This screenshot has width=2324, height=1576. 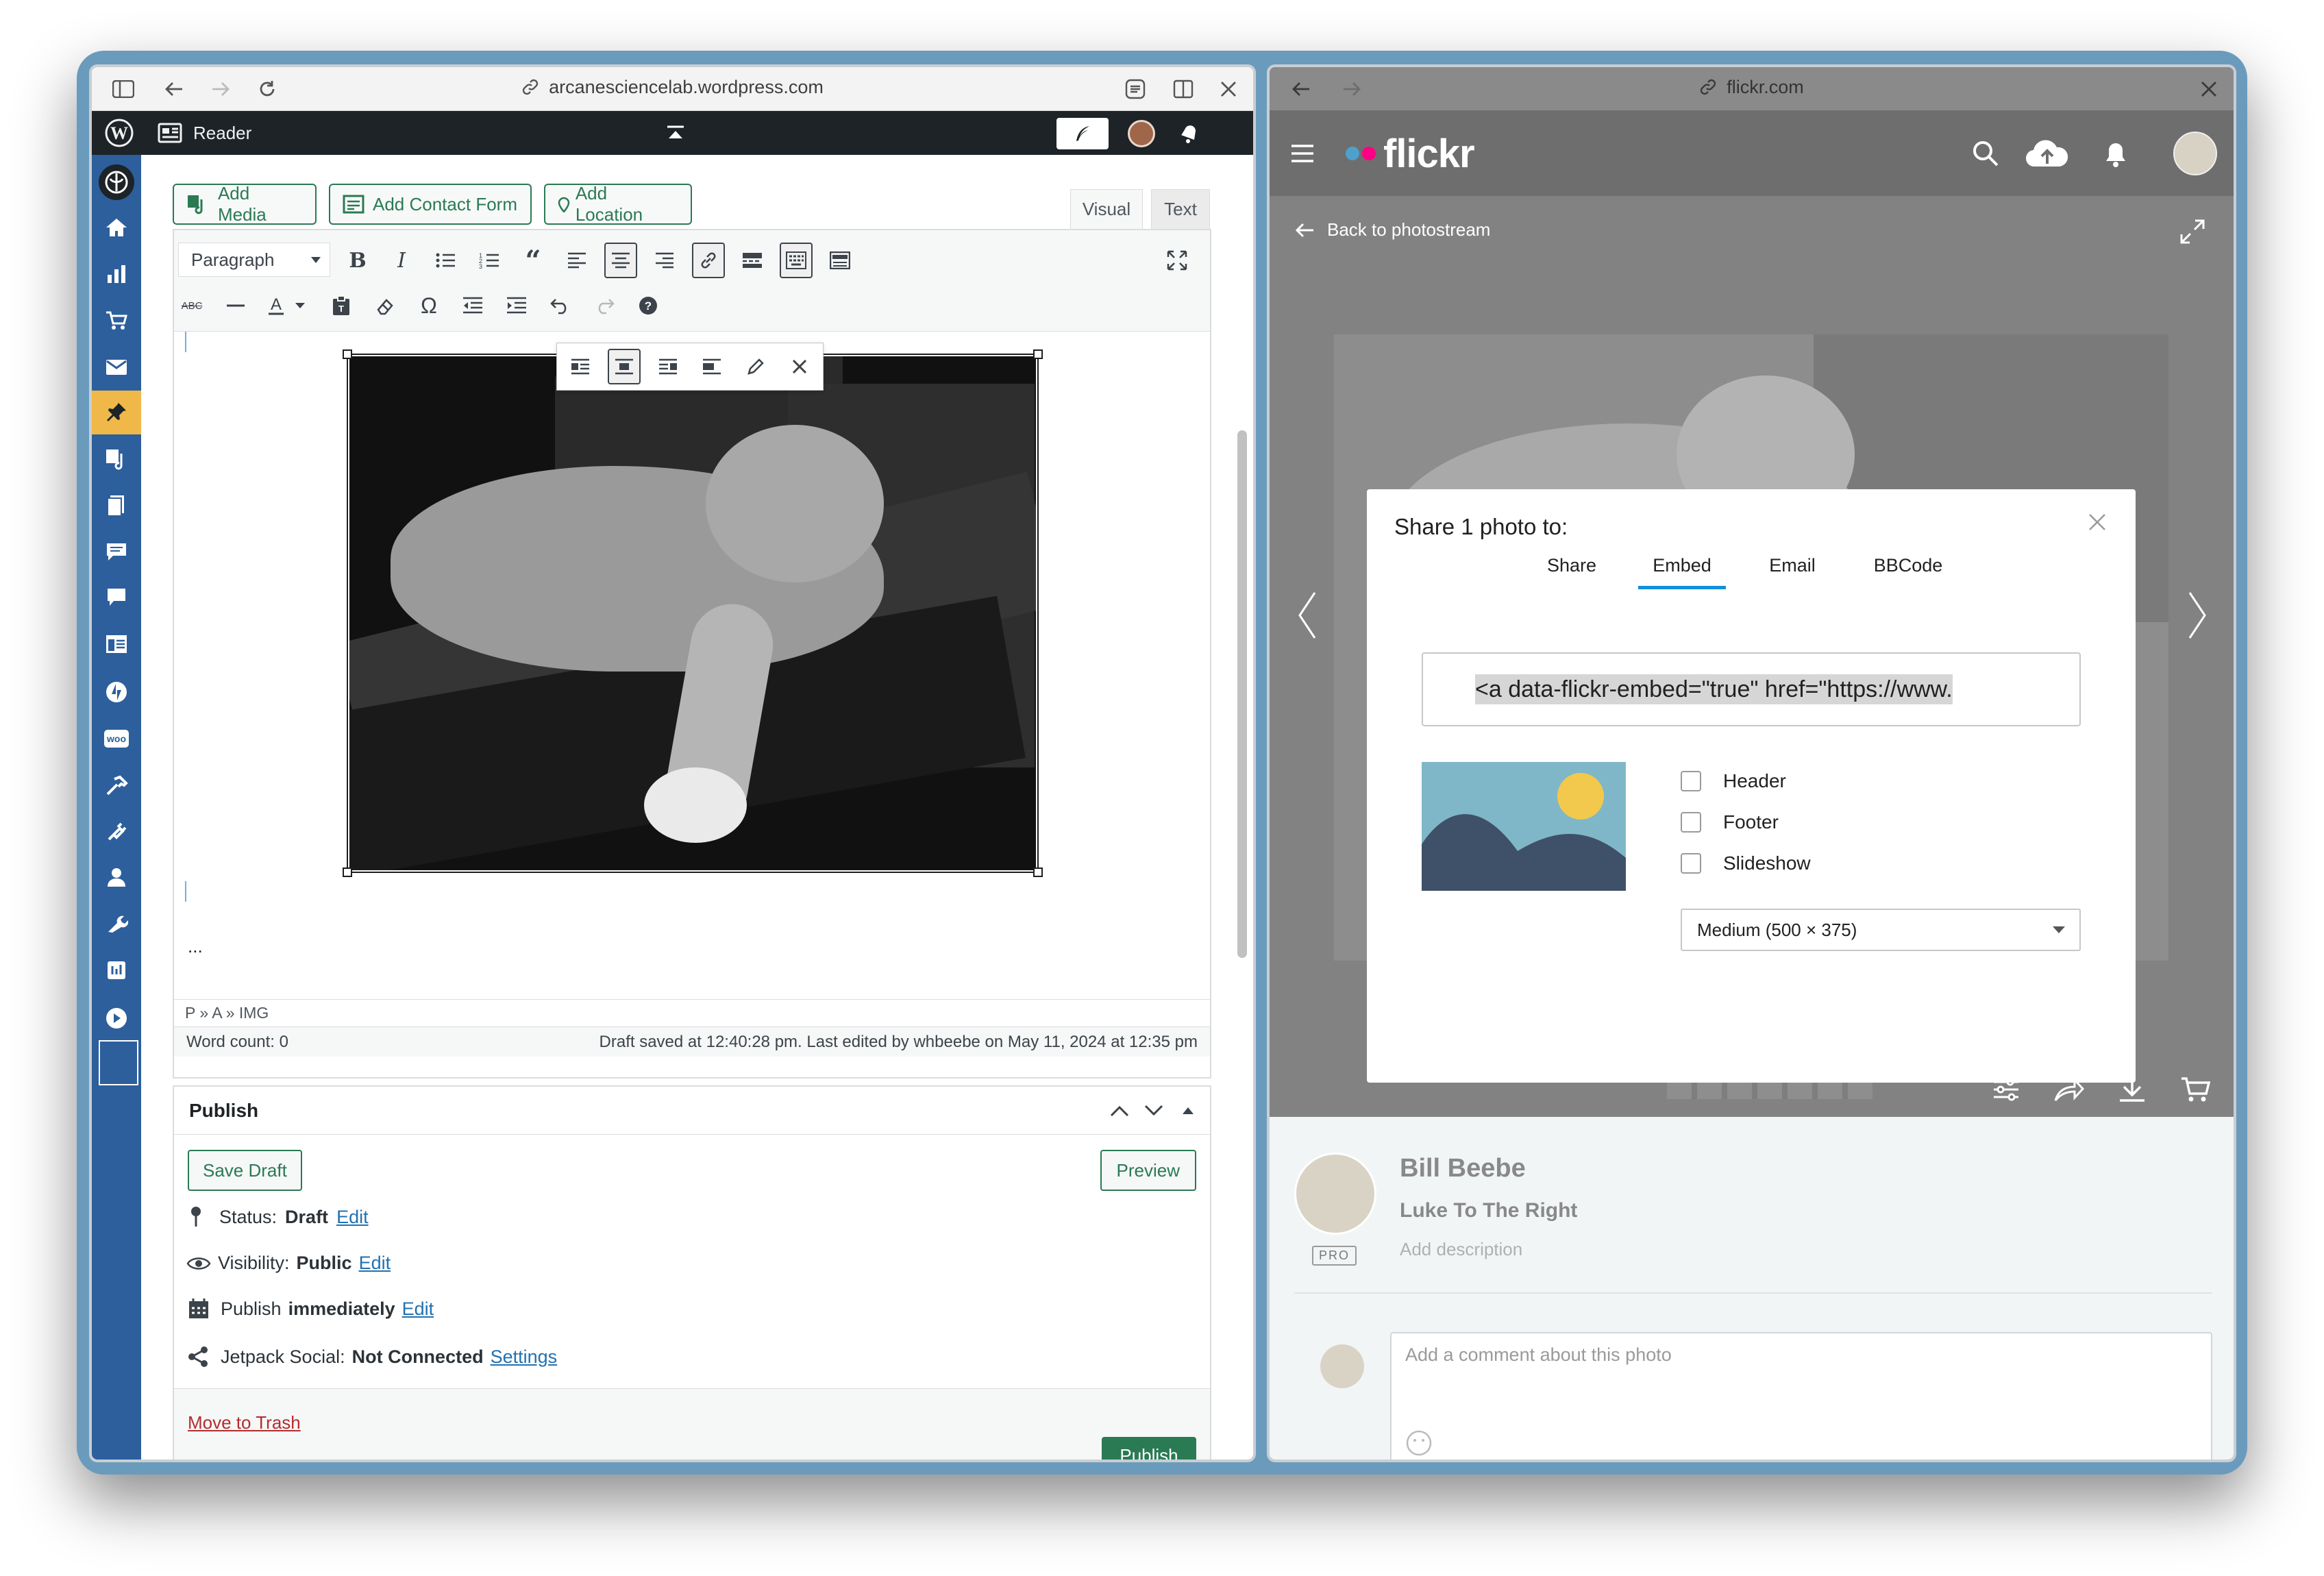 What do you see at coordinates (357, 260) in the screenshot?
I see `bold-icon: B` at bounding box center [357, 260].